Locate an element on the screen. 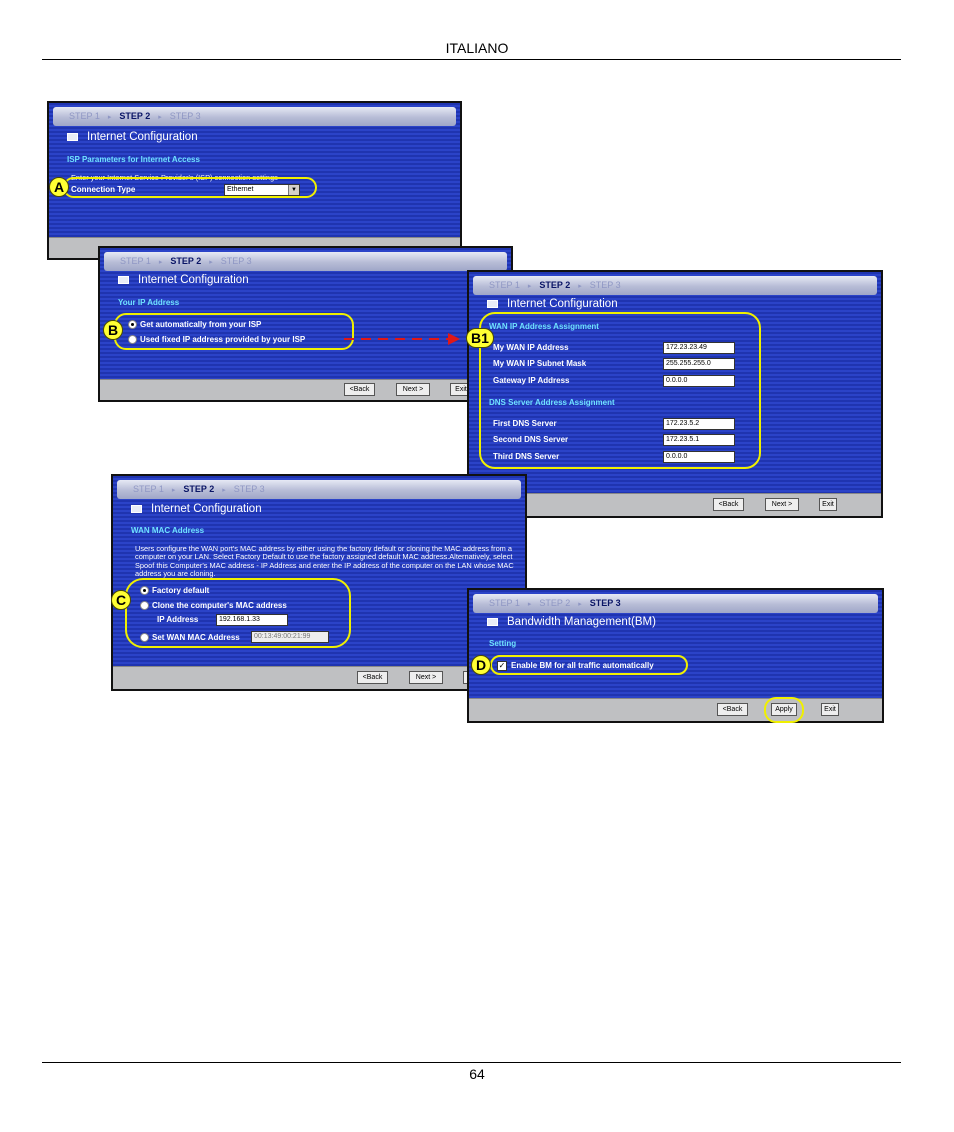  page-number: 64 is located at coordinates (477, 1074).